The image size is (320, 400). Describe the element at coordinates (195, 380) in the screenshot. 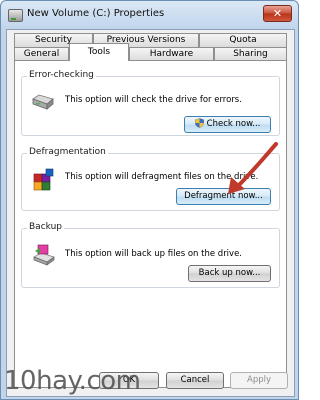

I see `cancel-button: Cancel` at that location.